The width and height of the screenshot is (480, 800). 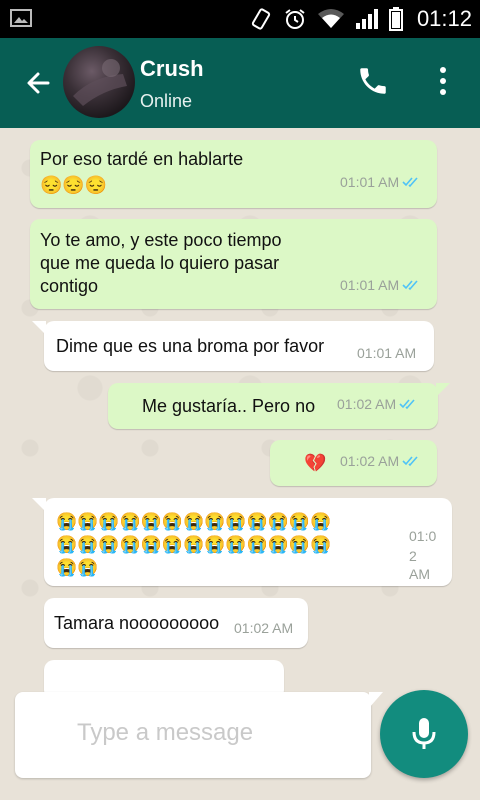 What do you see at coordinates (142, 159) in the screenshot?
I see `message-text: Por eso tardé en hablarte` at bounding box center [142, 159].